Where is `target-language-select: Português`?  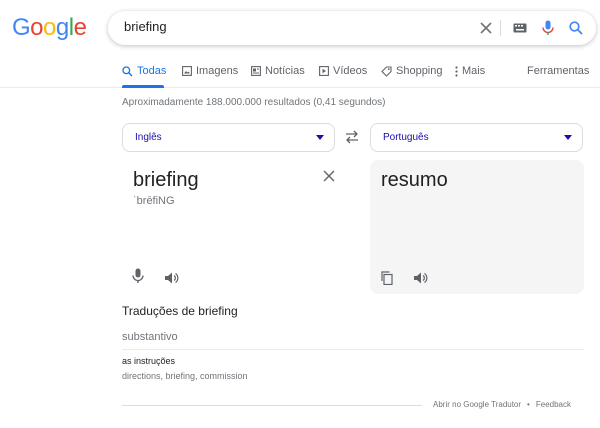
target-language-select: Português is located at coordinates (476, 137).